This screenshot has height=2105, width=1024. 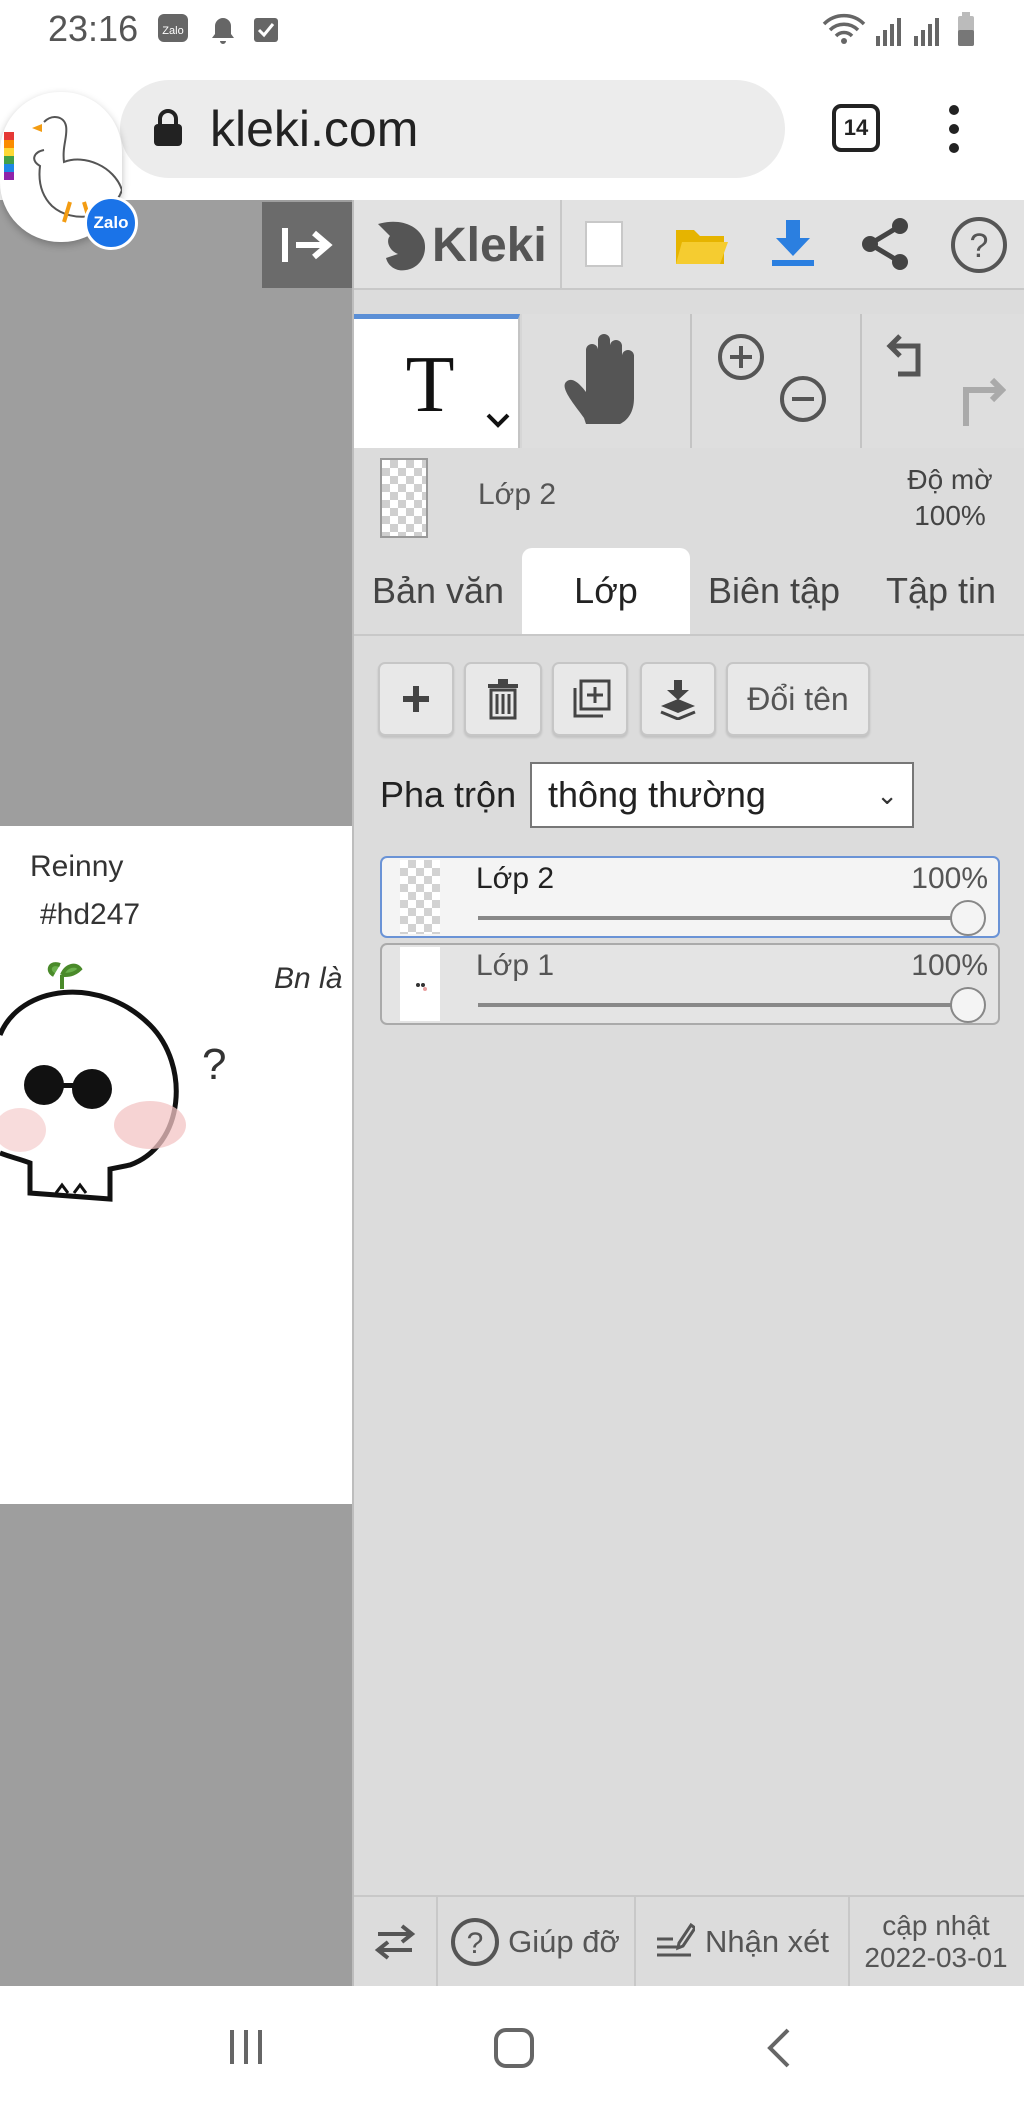 What do you see at coordinates (885, 244) in the screenshot?
I see `share-icon` at bounding box center [885, 244].